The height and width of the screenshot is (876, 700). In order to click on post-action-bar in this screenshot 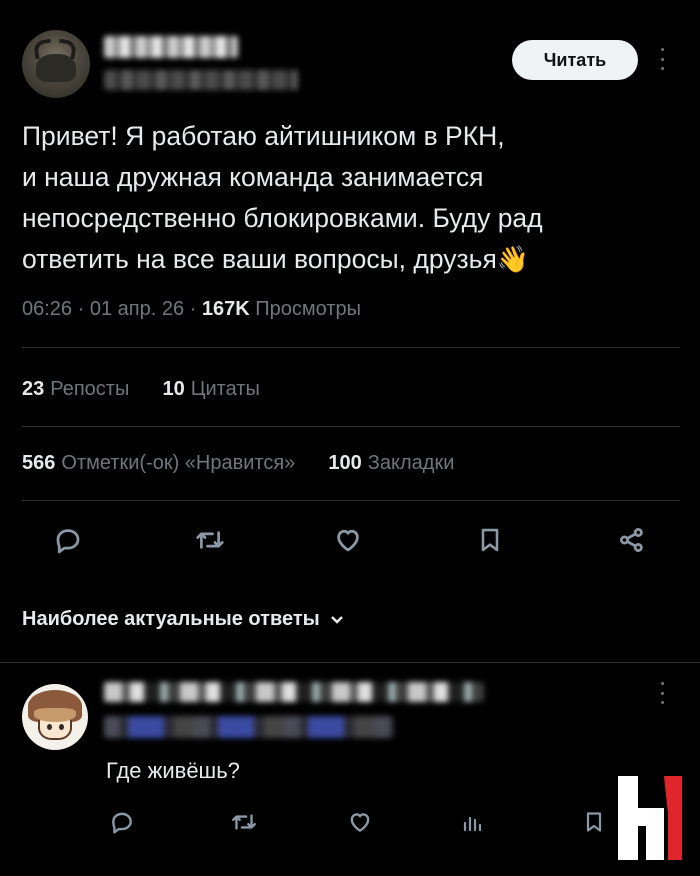, I will do `click(350, 544)`.